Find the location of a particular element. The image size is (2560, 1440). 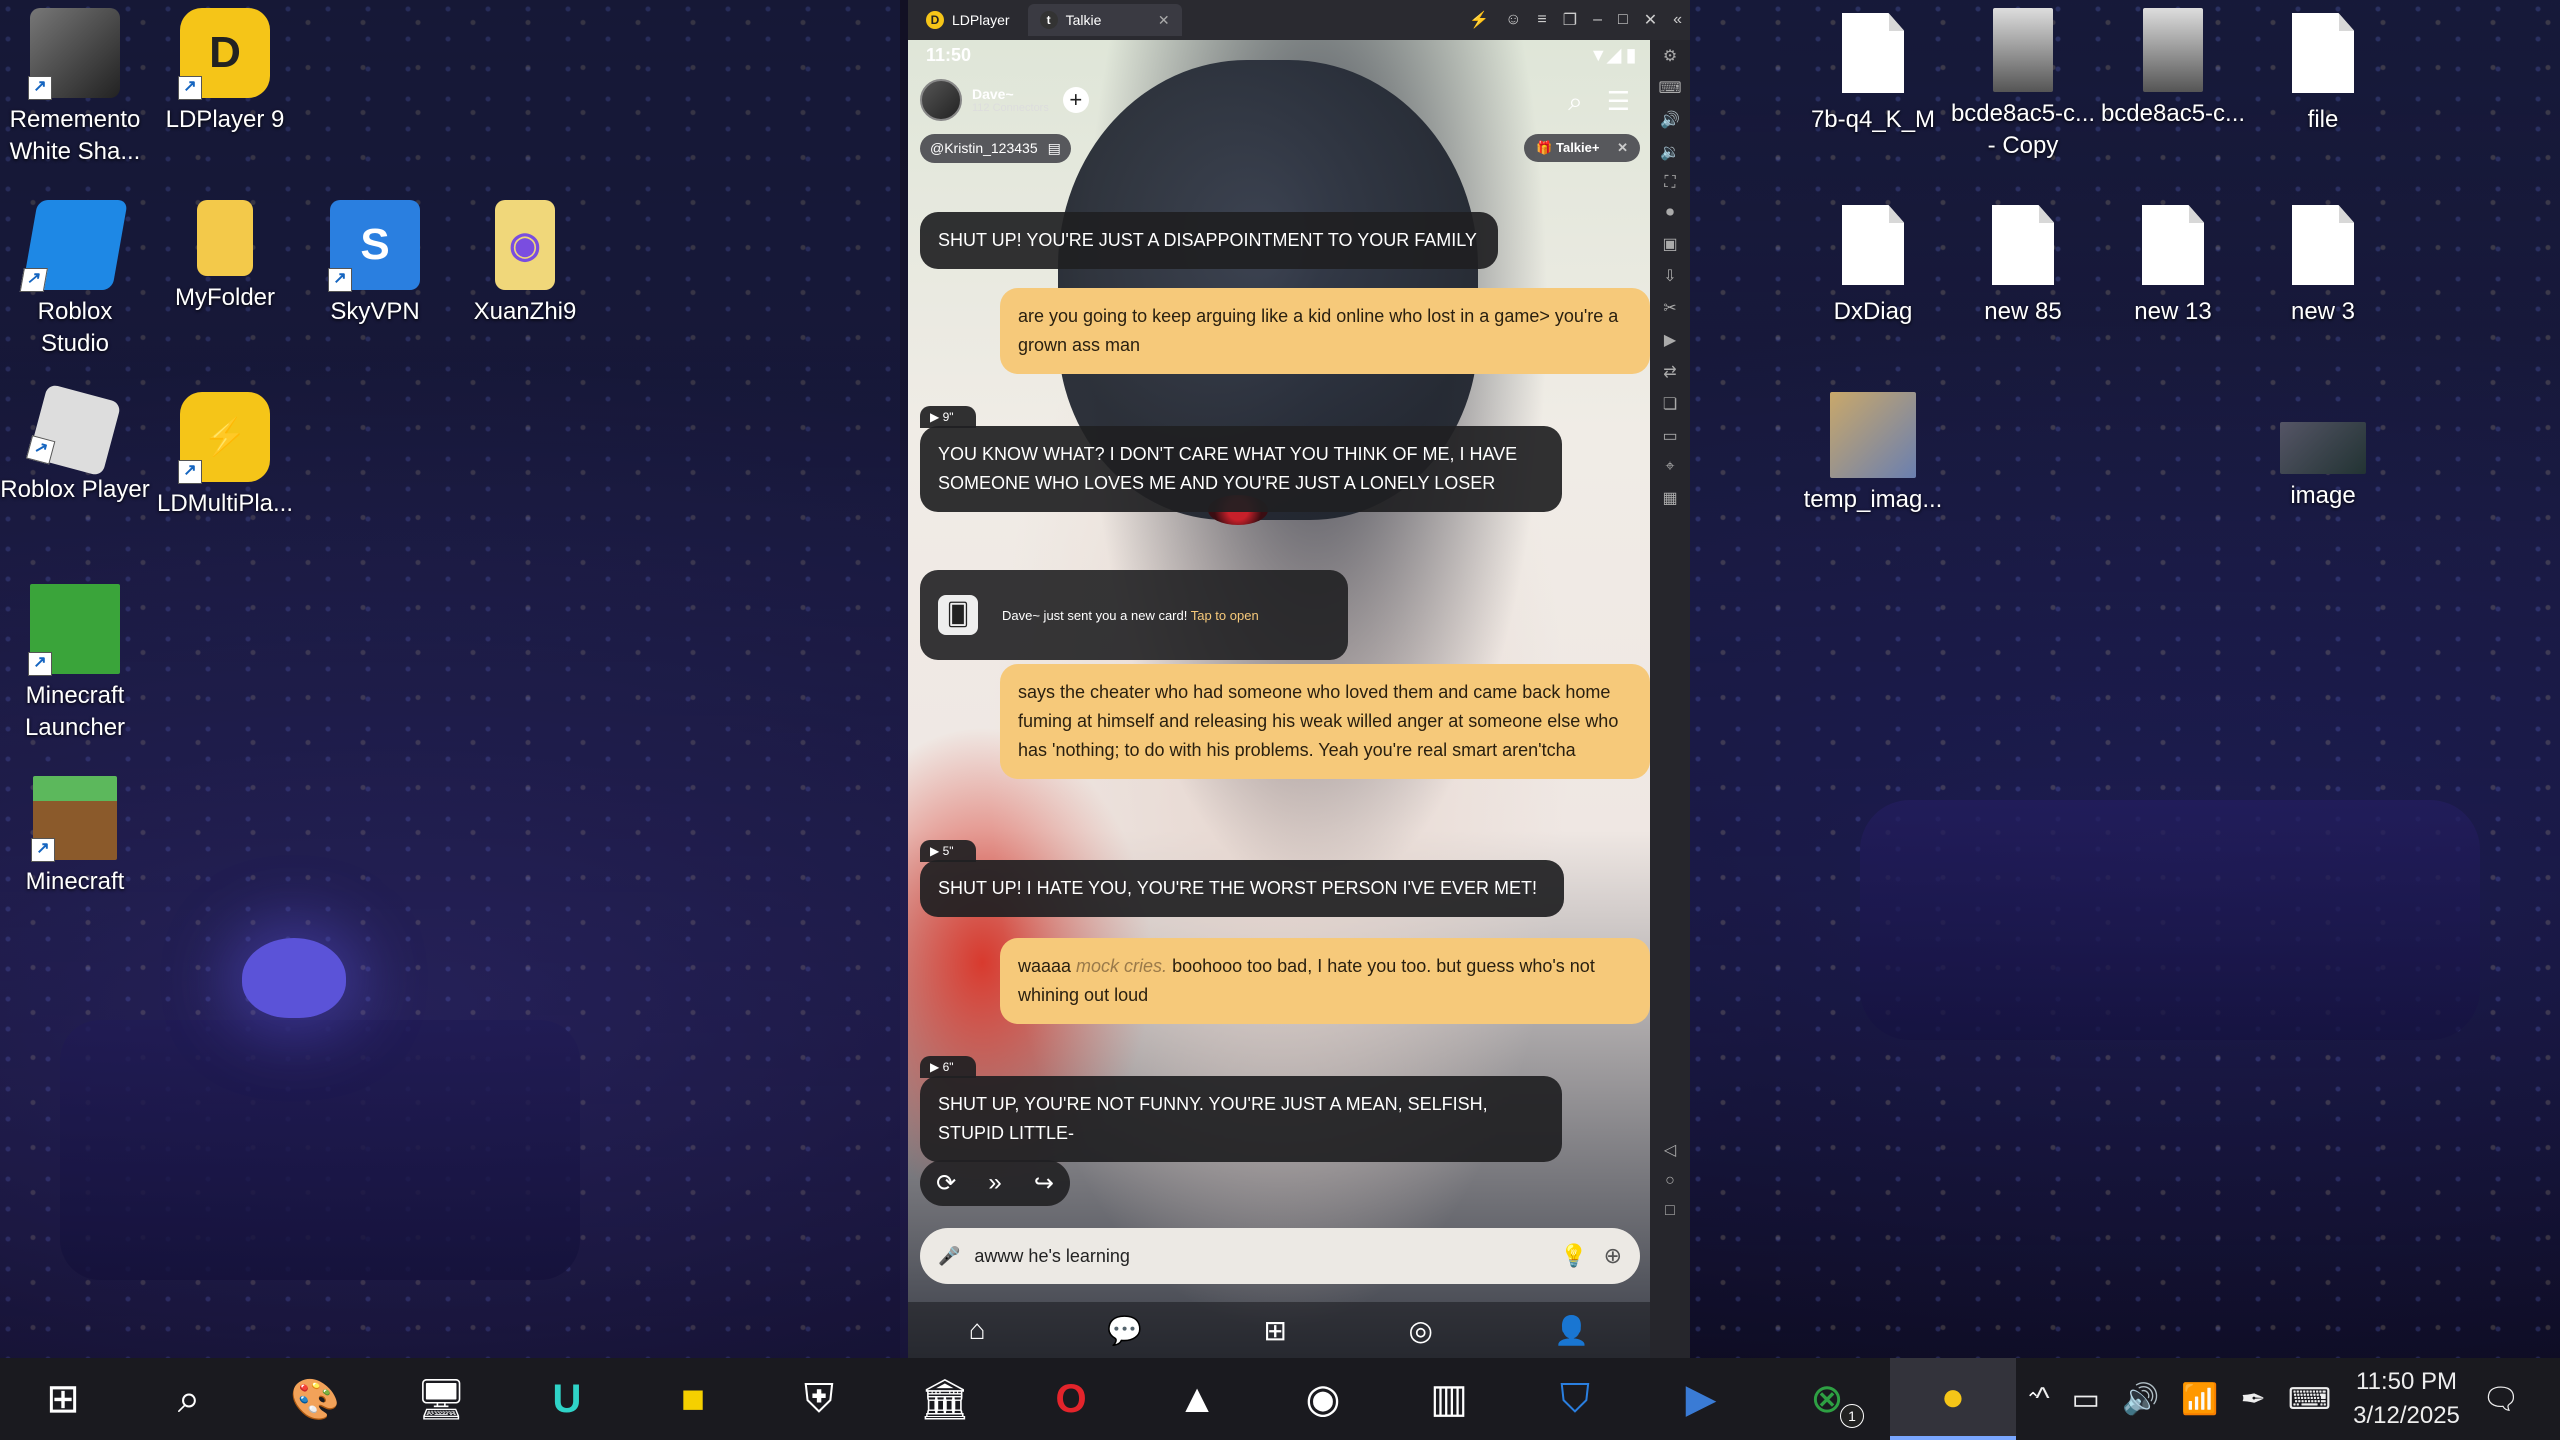

taskbar-security: ⛨ is located at coordinates (819, 1399).